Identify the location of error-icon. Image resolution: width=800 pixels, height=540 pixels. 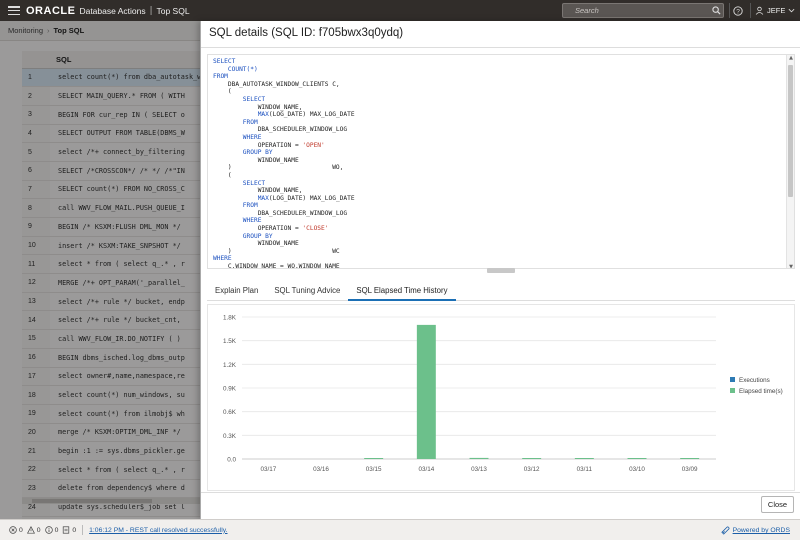
(13, 530).